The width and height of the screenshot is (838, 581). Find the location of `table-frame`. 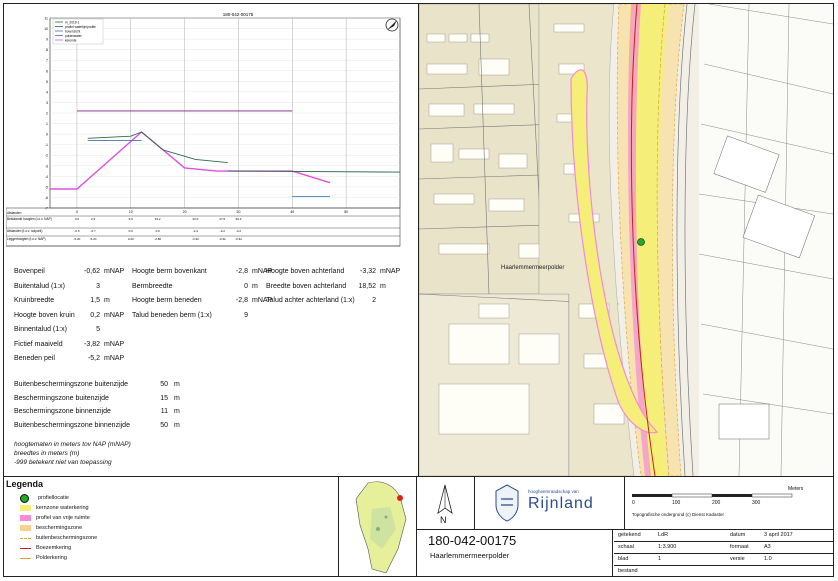

table-frame is located at coordinates (203, 227).